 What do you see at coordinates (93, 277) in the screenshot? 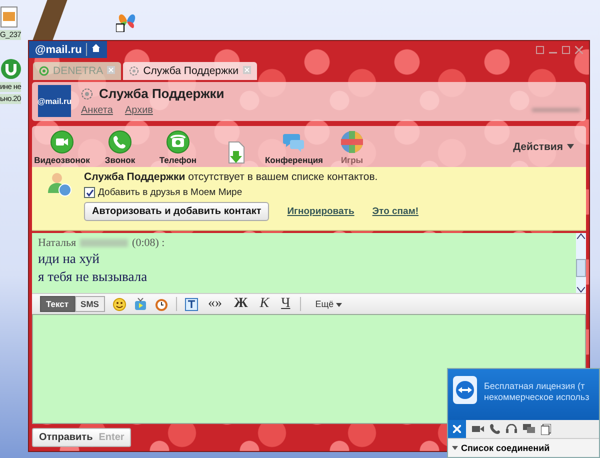
I see `message-text: я тебя не вызывала` at bounding box center [93, 277].